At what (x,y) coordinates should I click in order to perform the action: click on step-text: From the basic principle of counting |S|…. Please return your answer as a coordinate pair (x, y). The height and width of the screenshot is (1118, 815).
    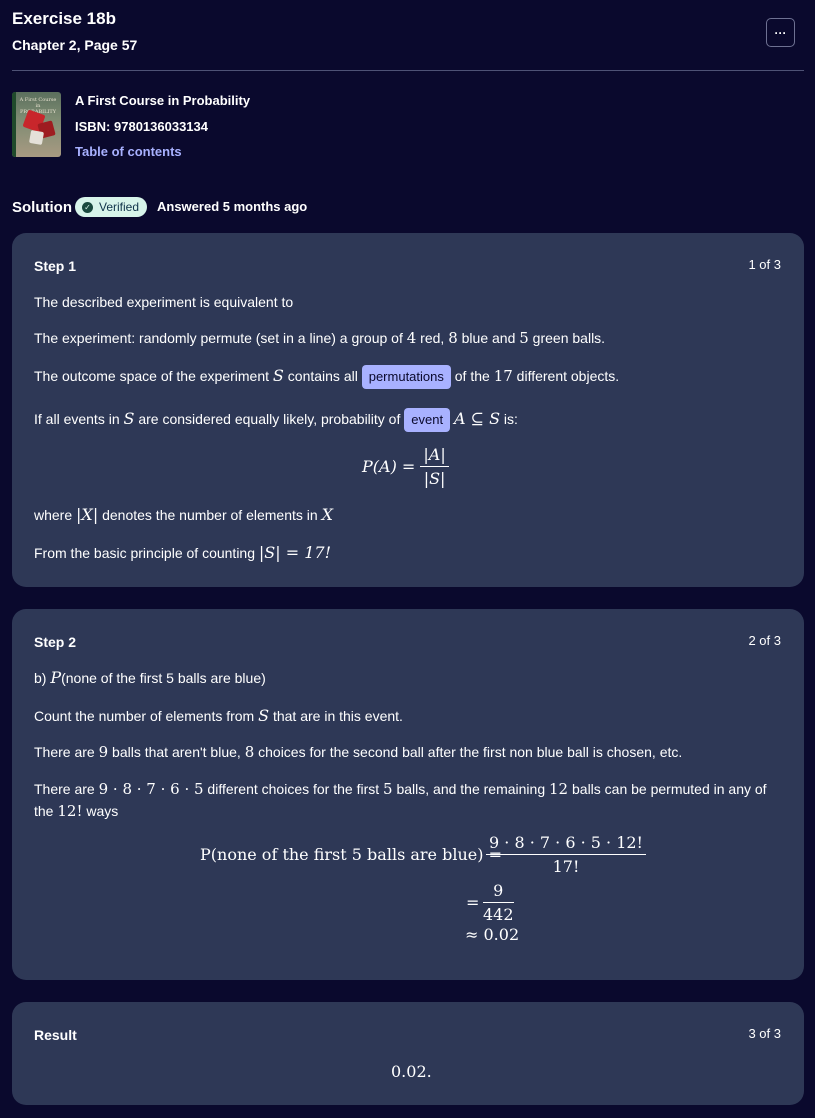
    Looking at the image, I should click on (182, 552).